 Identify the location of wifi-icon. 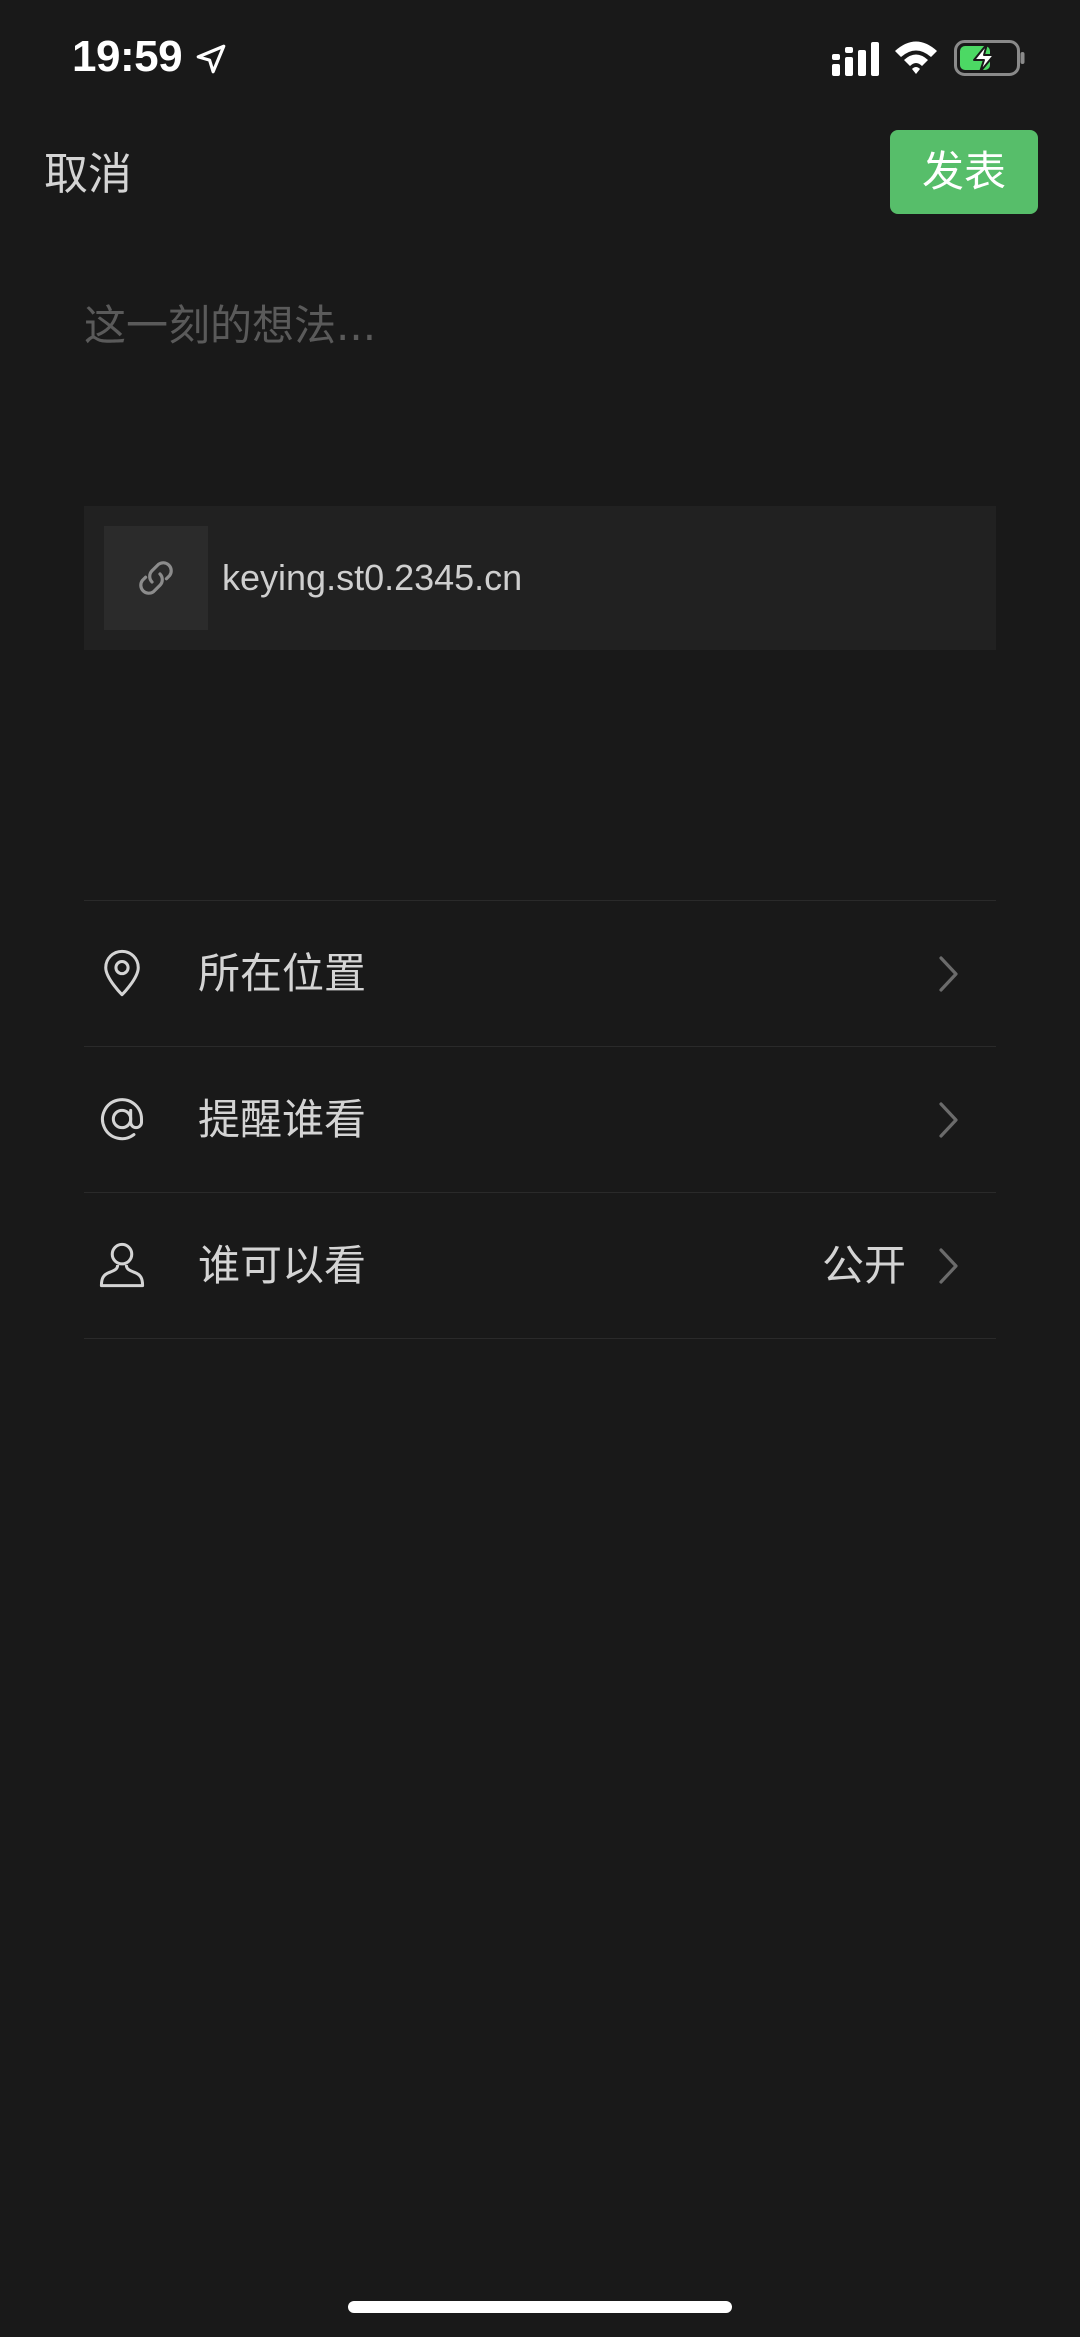
(916, 57).